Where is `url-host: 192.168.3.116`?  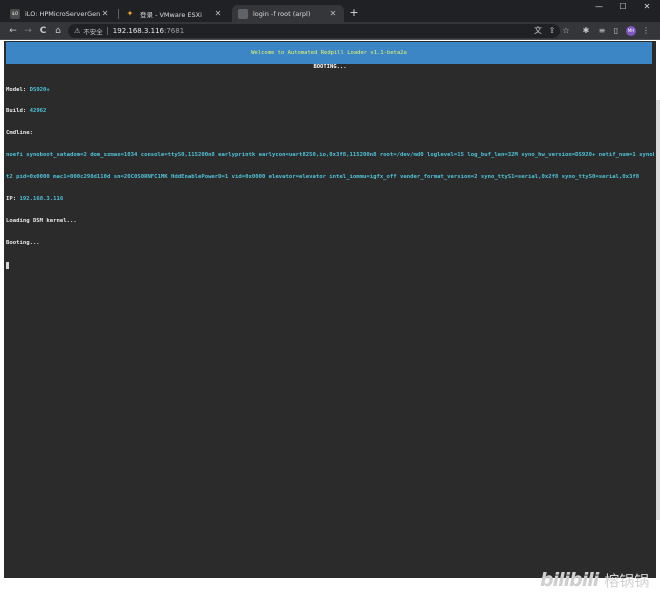
url-host: 192.168.3.116 is located at coordinates (138, 31).